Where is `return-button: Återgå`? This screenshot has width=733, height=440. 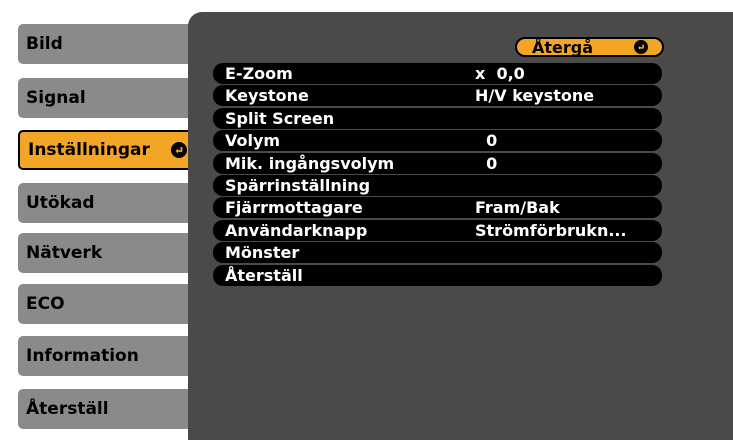 return-button: Återgå is located at coordinates (589, 47).